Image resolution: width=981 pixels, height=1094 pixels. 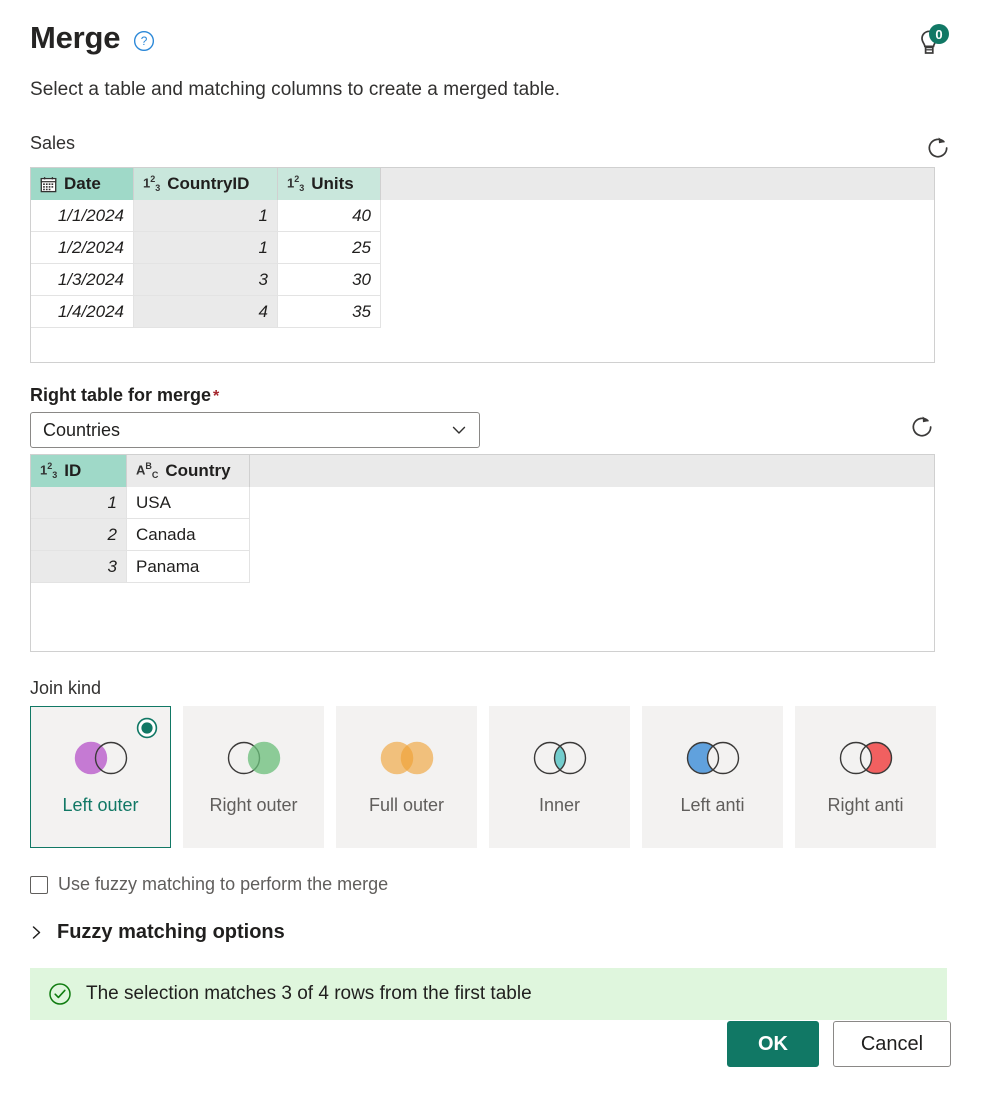 I want to click on right-table-empty-space, so click(x=482, y=617).